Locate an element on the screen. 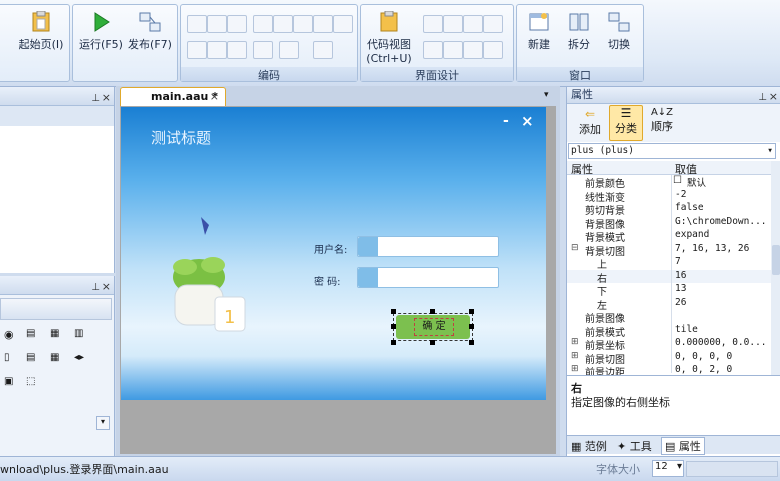 This screenshot has width=780, height=481. property-row: ⊟ 背景切图 7, 16, 13, 26 is located at coordinates (669, 250).